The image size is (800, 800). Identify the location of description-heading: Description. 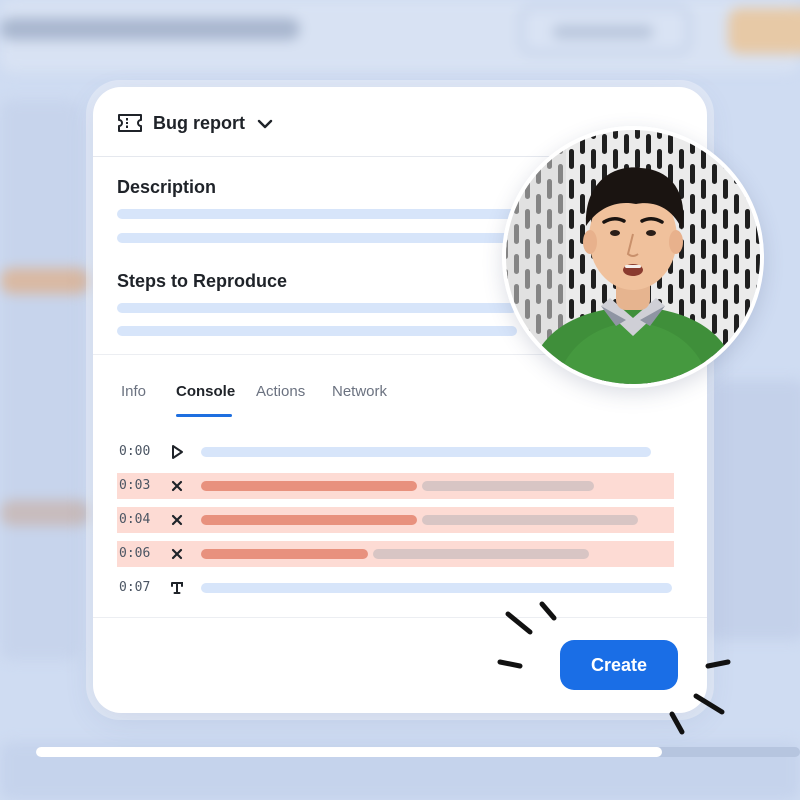
(167, 187).